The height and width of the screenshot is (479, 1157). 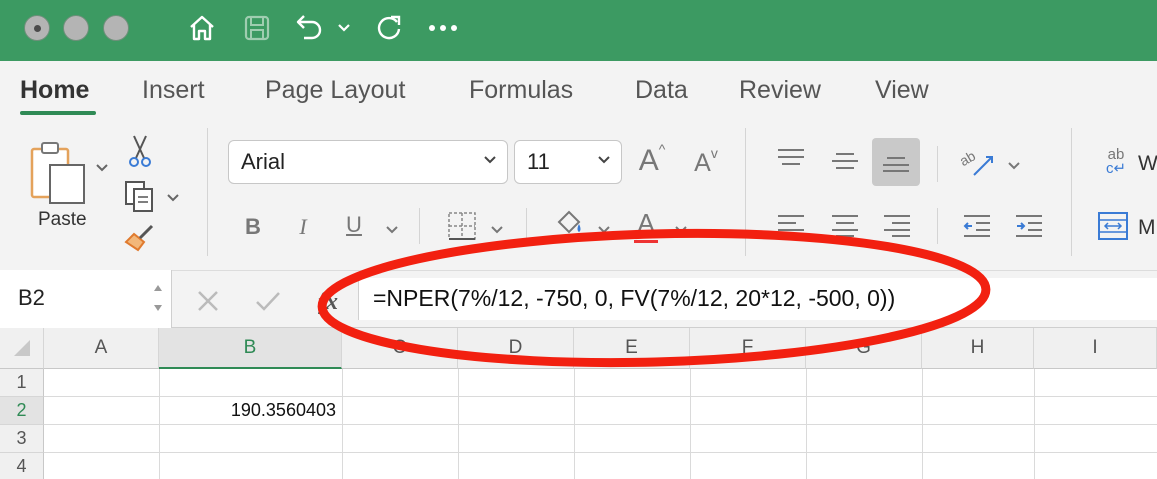 What do you see at coordinates (791, 159) in the screenshot?
I see `align-top-icon` at bounding box center [791, 159].